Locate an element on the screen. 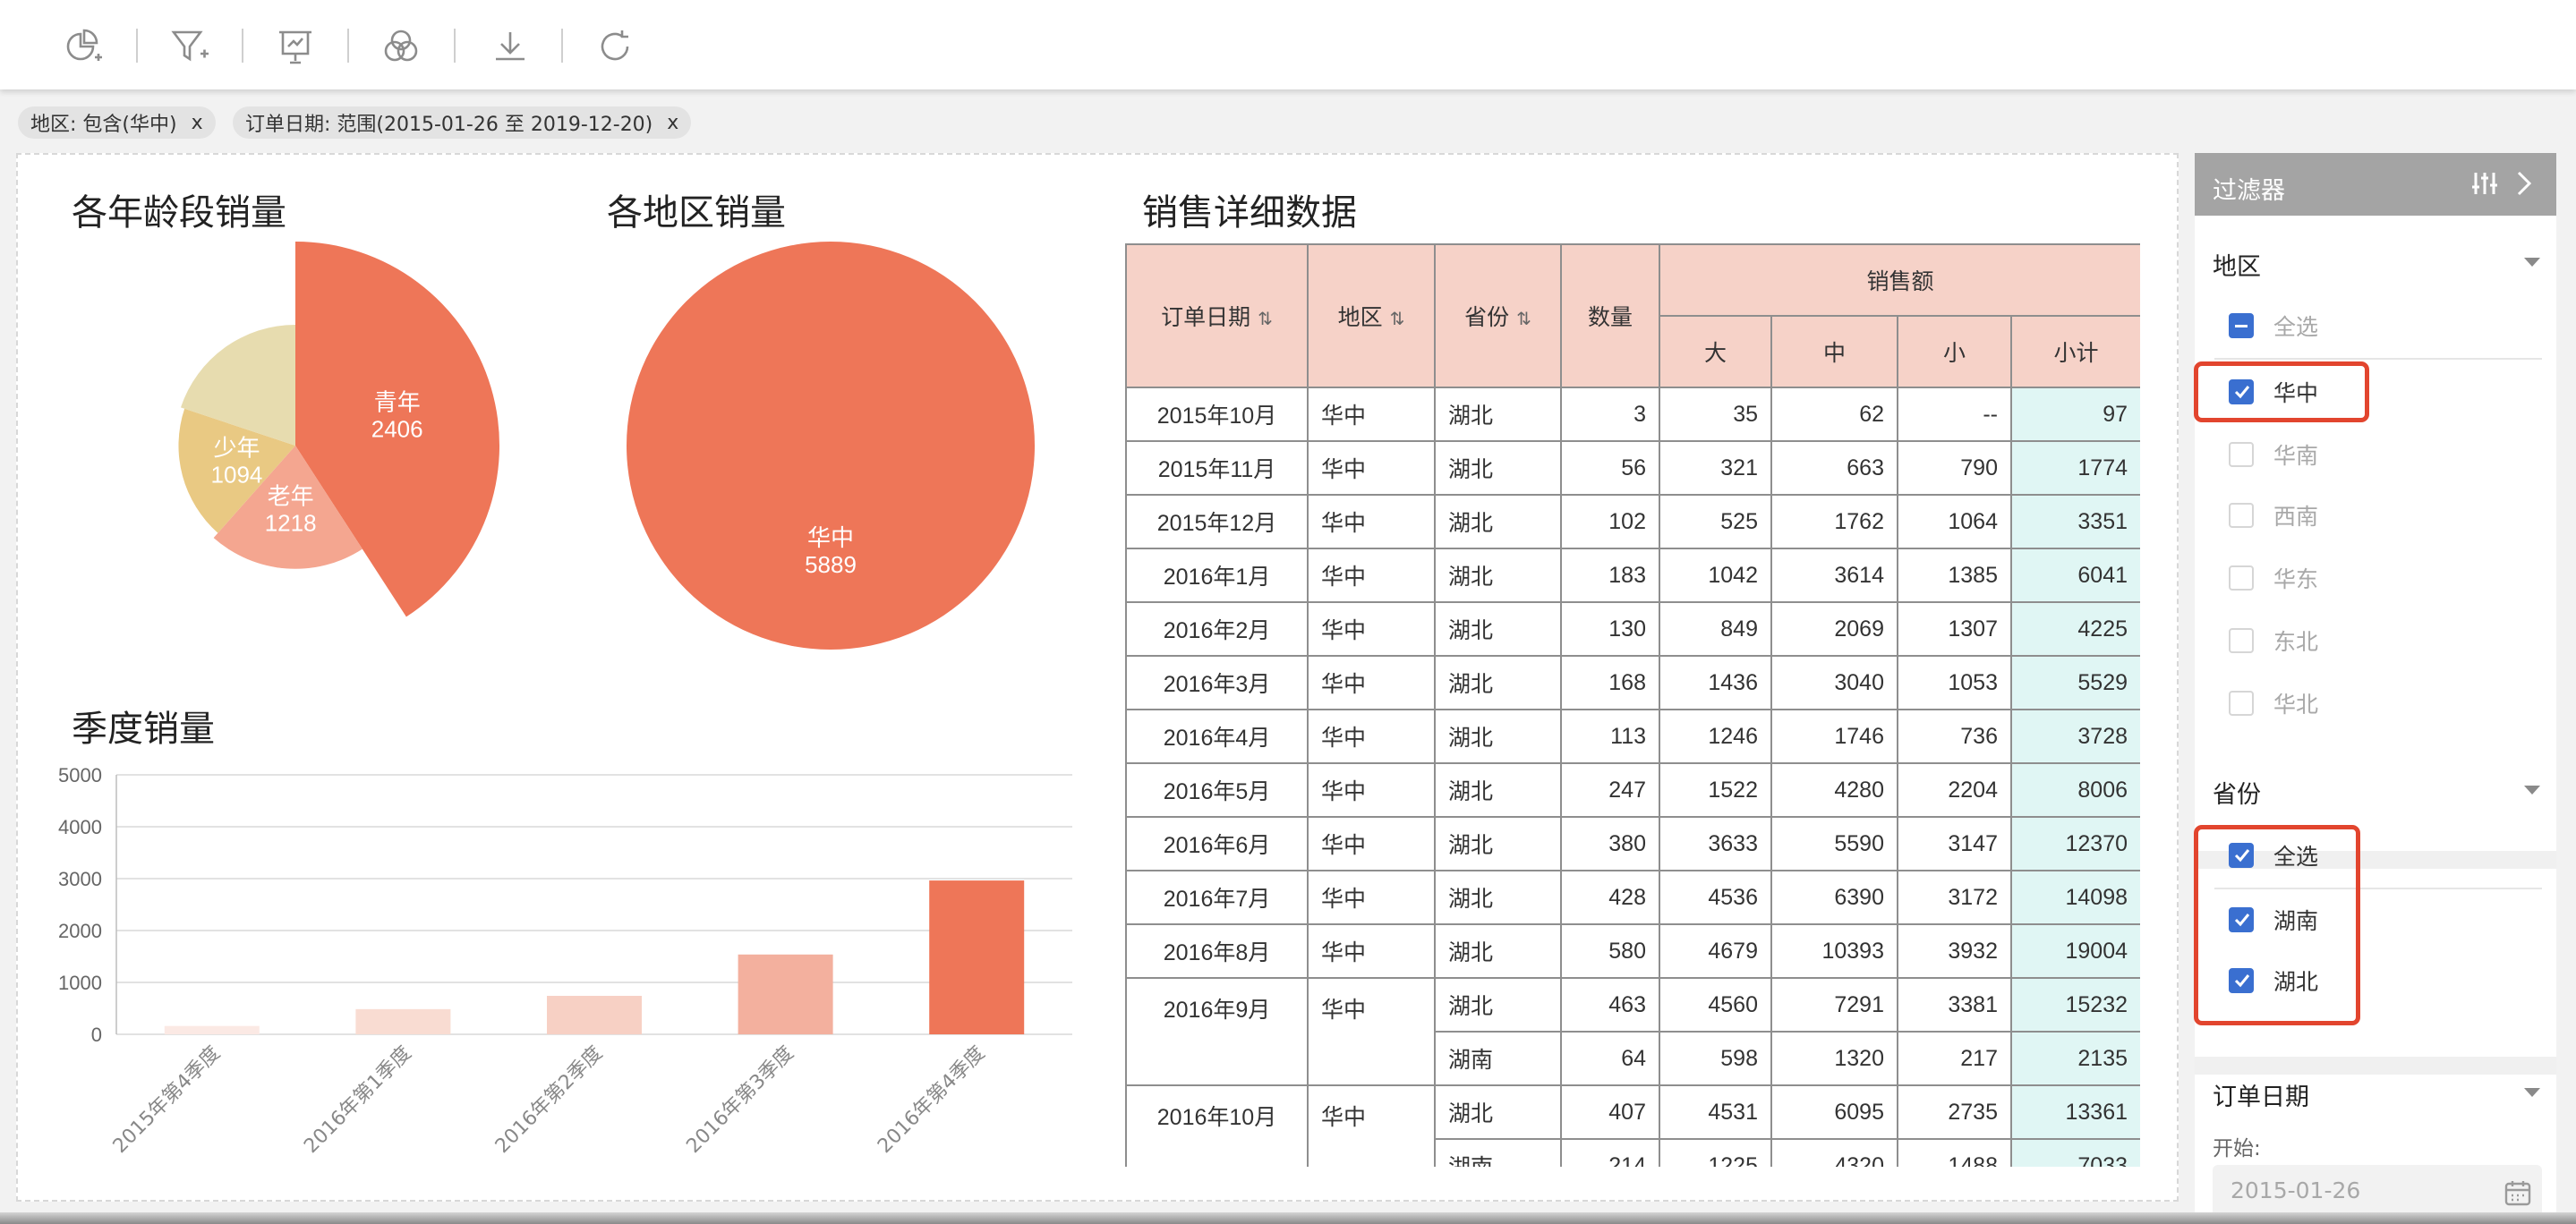 This screenshot has width=2576, height=1224. table-row: 2016年5月 华中 湖北 247 1522 4280 2204 8006 is located at coordinates (1632, 790).